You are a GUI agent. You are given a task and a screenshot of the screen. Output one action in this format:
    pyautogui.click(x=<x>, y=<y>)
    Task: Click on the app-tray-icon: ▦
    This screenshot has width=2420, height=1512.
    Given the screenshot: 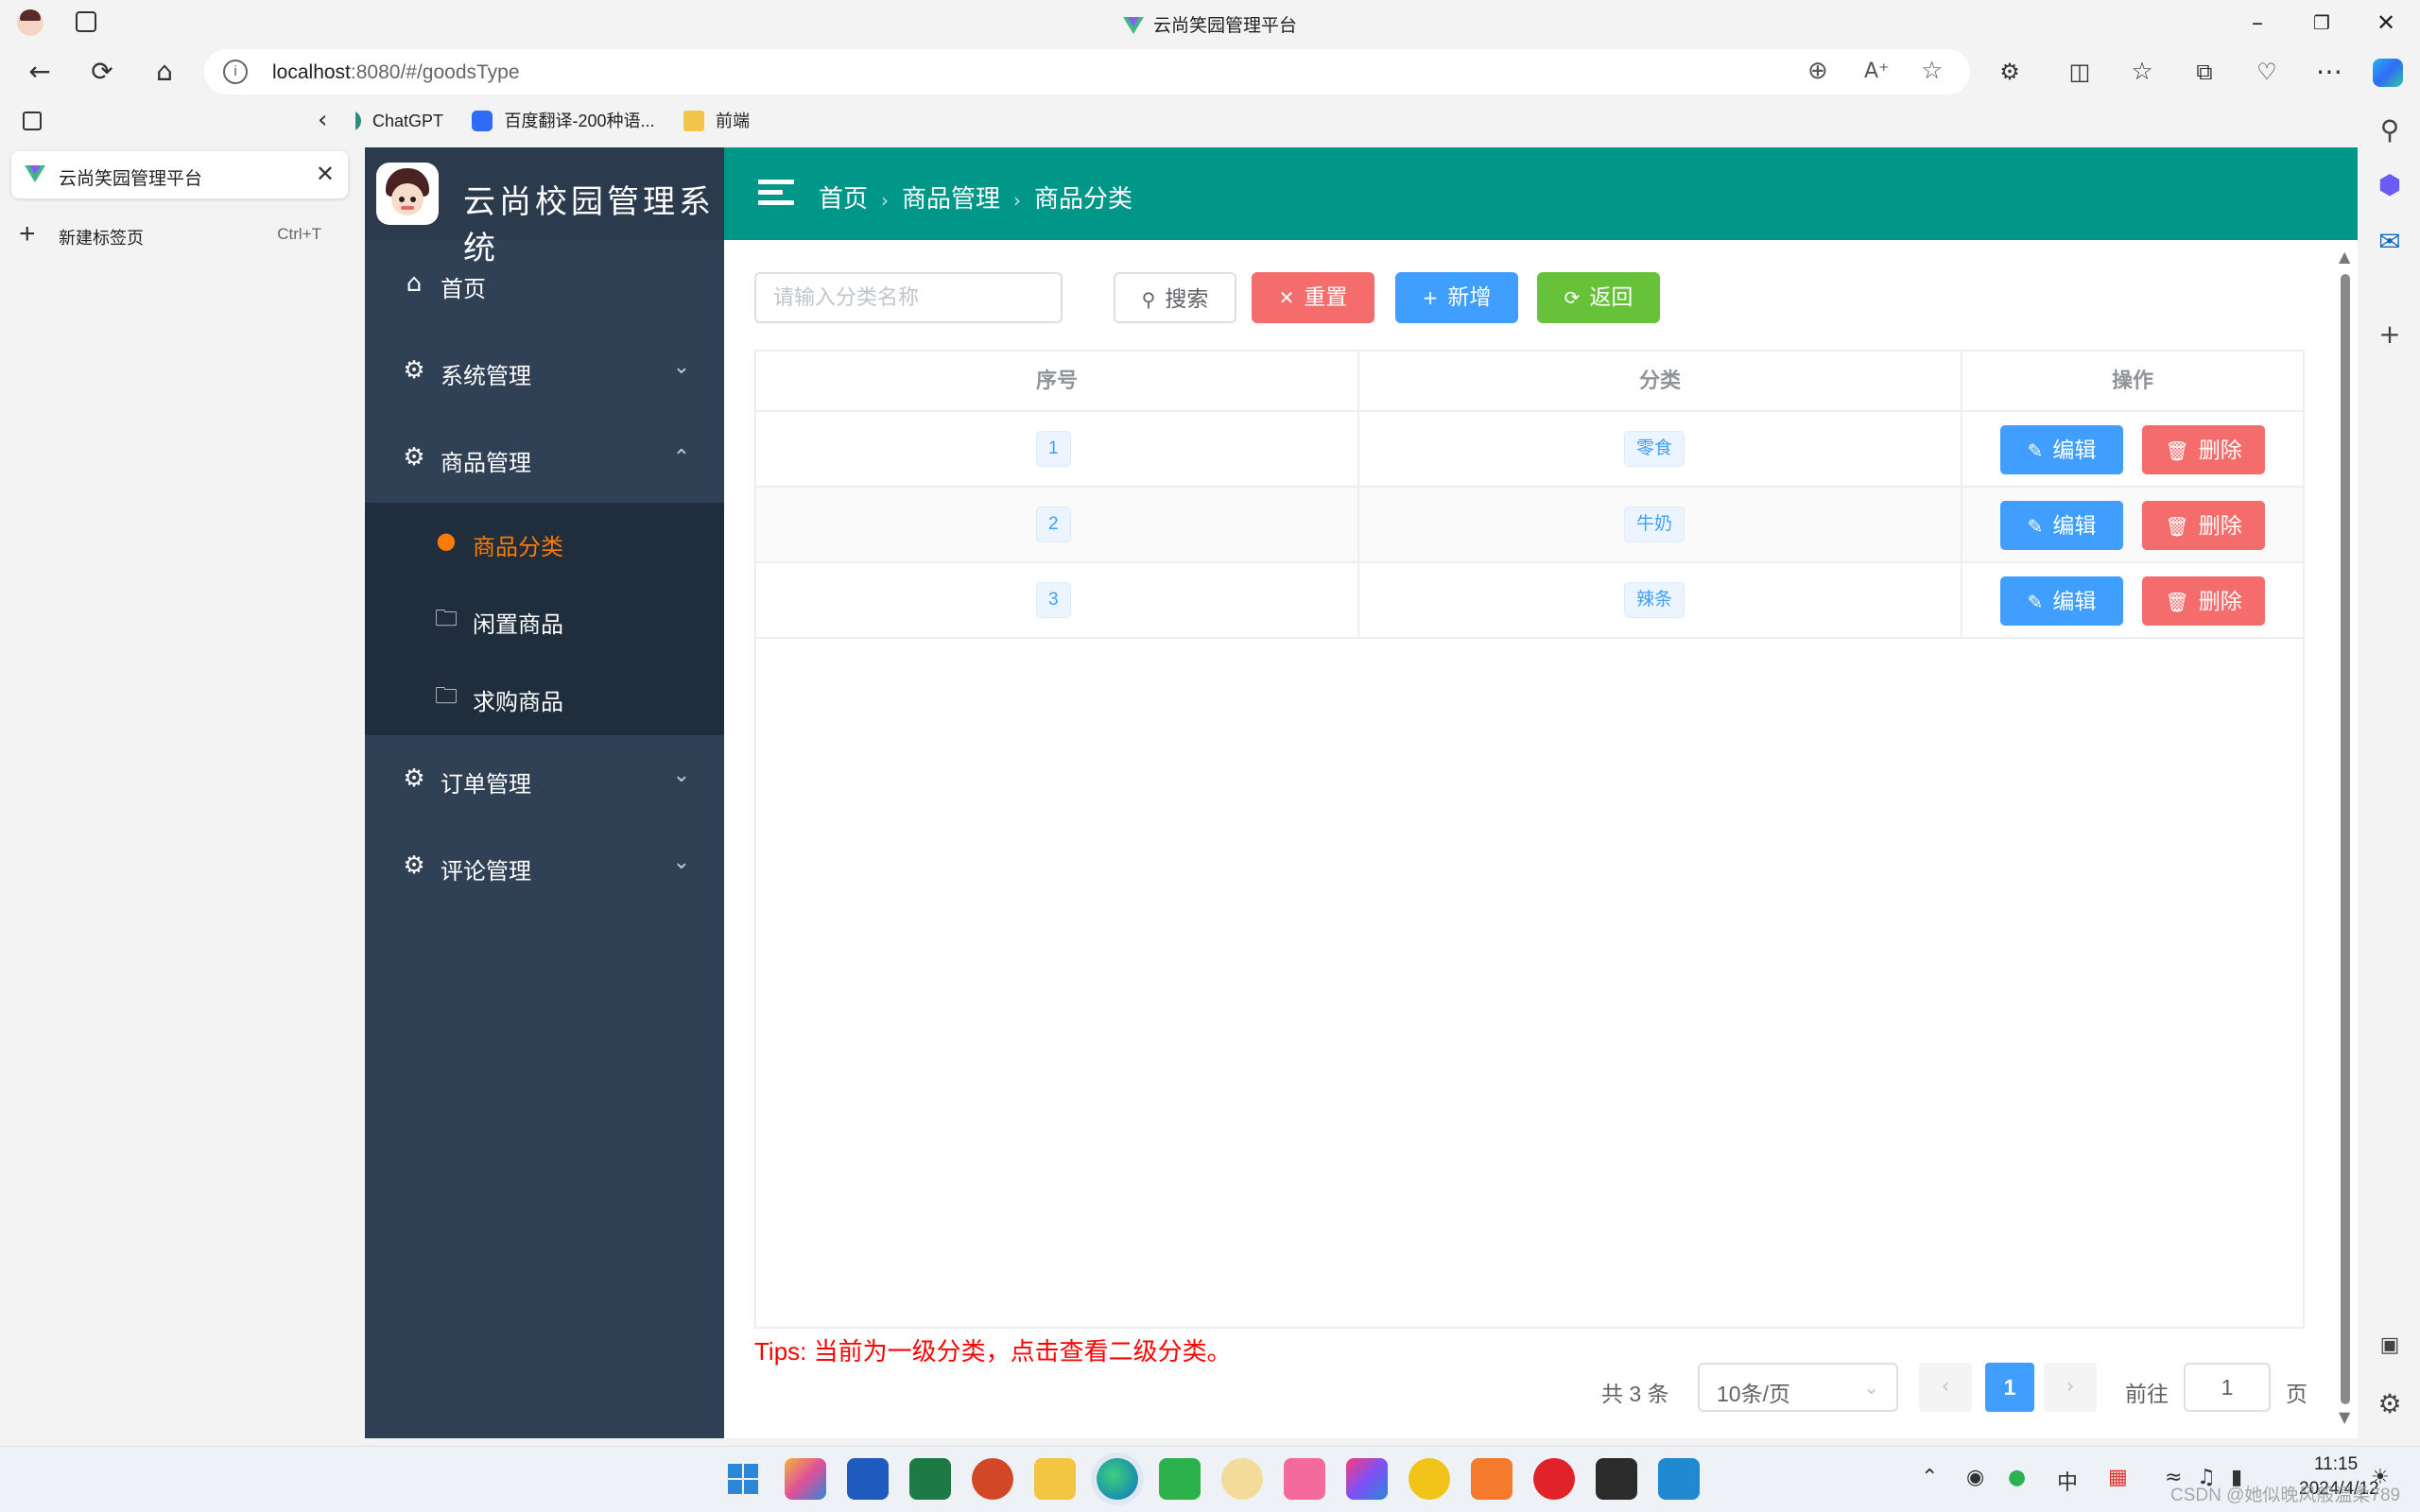 What is the action you would take?
    pyautogui.click(x=2118, y=1477)
    